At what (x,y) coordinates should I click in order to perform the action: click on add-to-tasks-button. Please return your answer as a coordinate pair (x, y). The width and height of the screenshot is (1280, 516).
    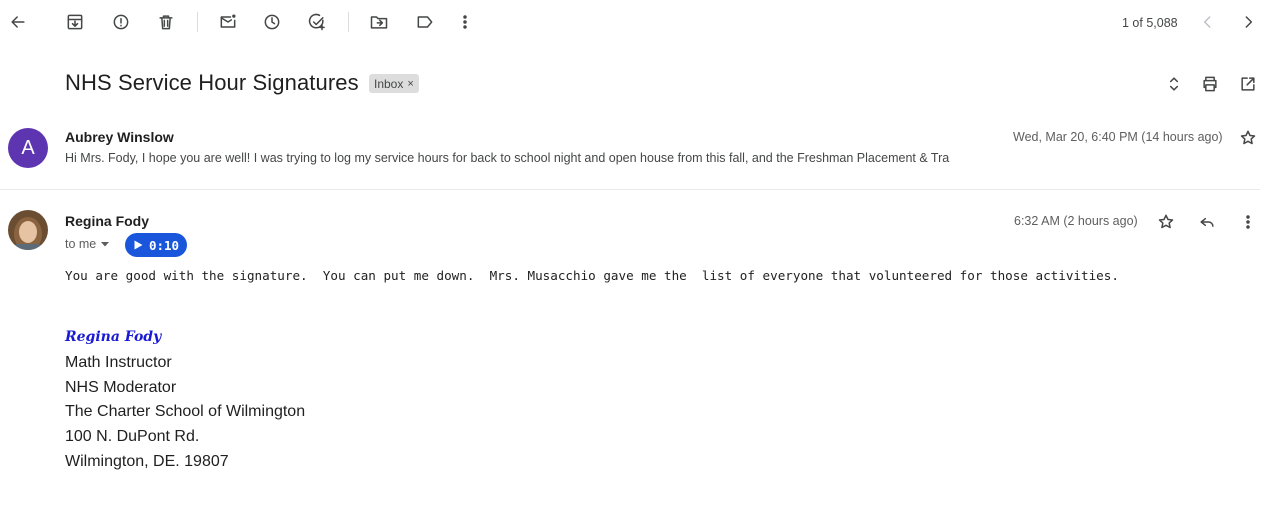
    Looking at the image, I should click on (317, 22).